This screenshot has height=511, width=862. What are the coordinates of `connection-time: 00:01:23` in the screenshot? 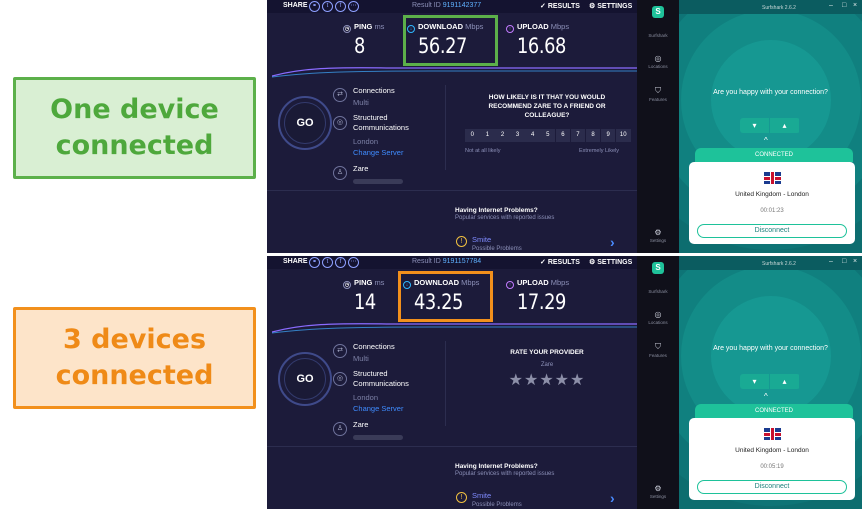 It's located at (772, 211).